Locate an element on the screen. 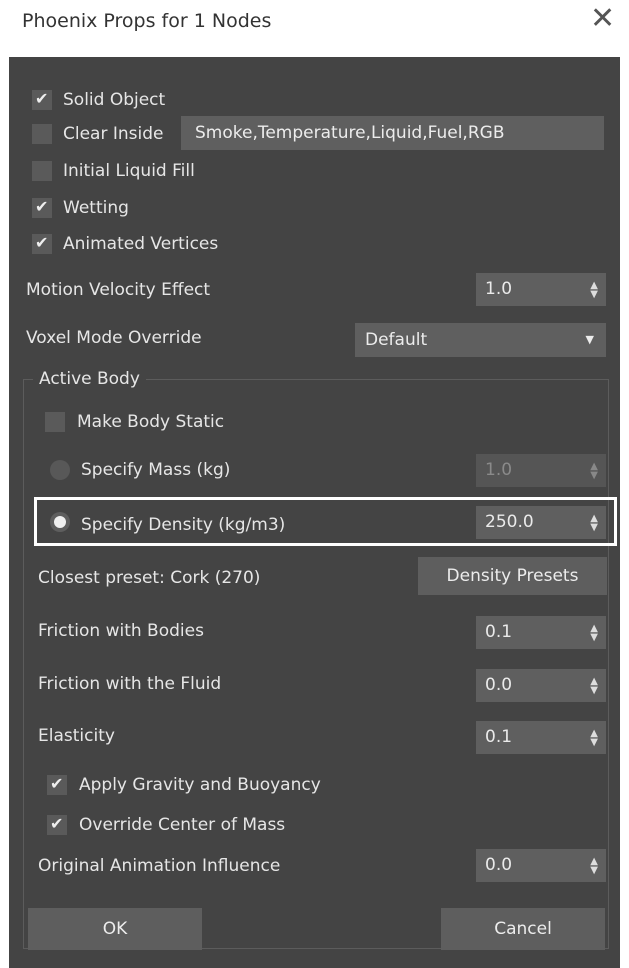 The width and height of the screenshot is (629, 968). wetting-label: Wetting is located at coordinates (96, 208).